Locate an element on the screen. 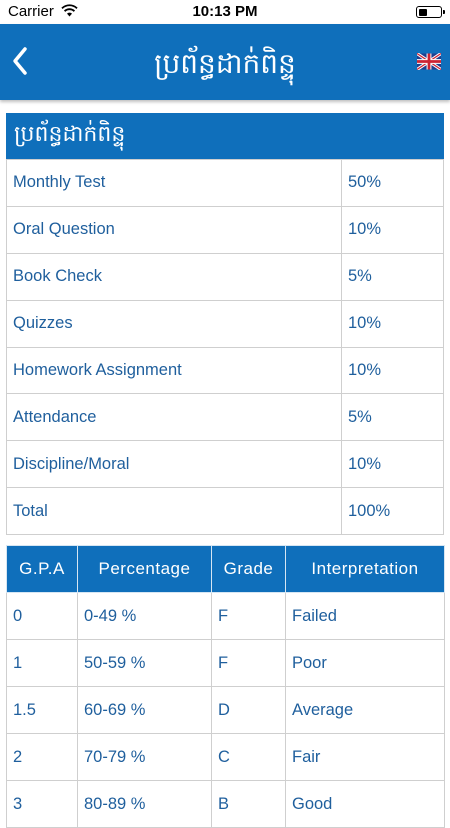  interpretation-cell: Poor is located at coordinates (365, 663).